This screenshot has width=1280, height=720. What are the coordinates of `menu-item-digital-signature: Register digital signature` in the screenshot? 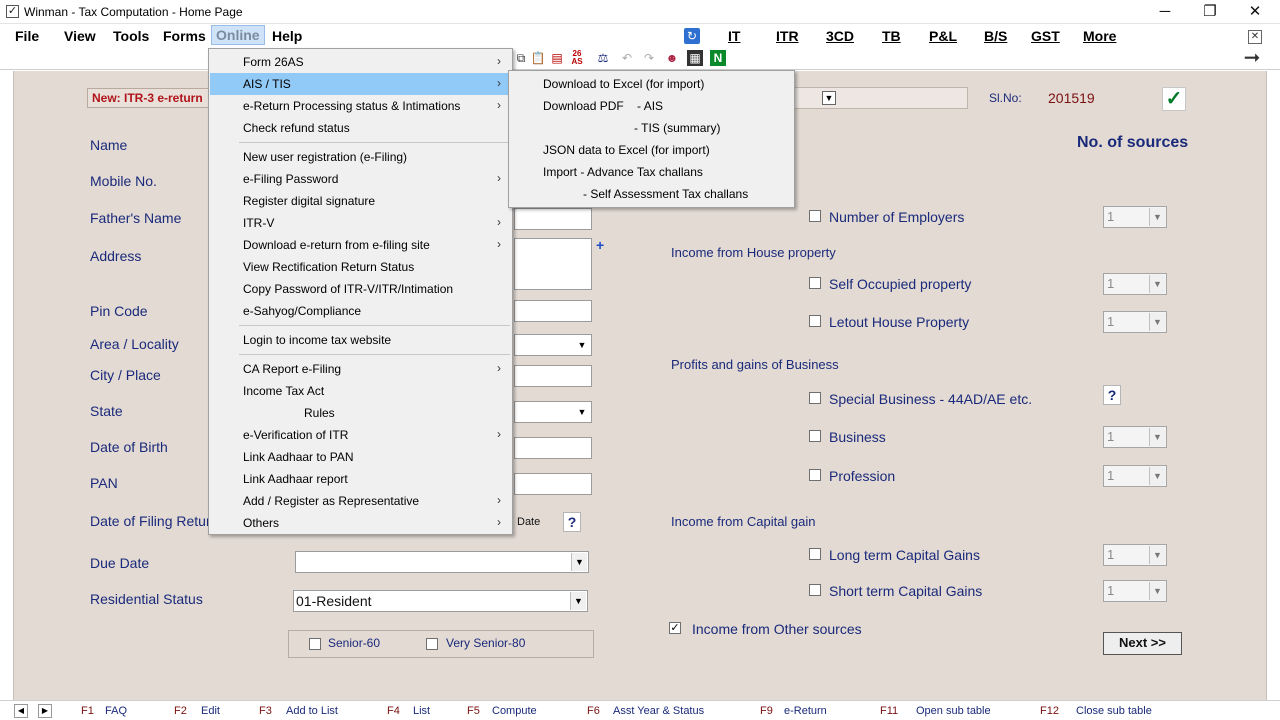 It's located at (360, 201).